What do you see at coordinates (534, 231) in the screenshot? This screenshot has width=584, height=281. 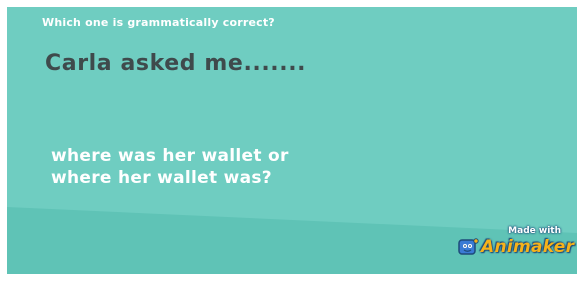 I see `made-with-label: Made with` at bounding box center [534, 231].